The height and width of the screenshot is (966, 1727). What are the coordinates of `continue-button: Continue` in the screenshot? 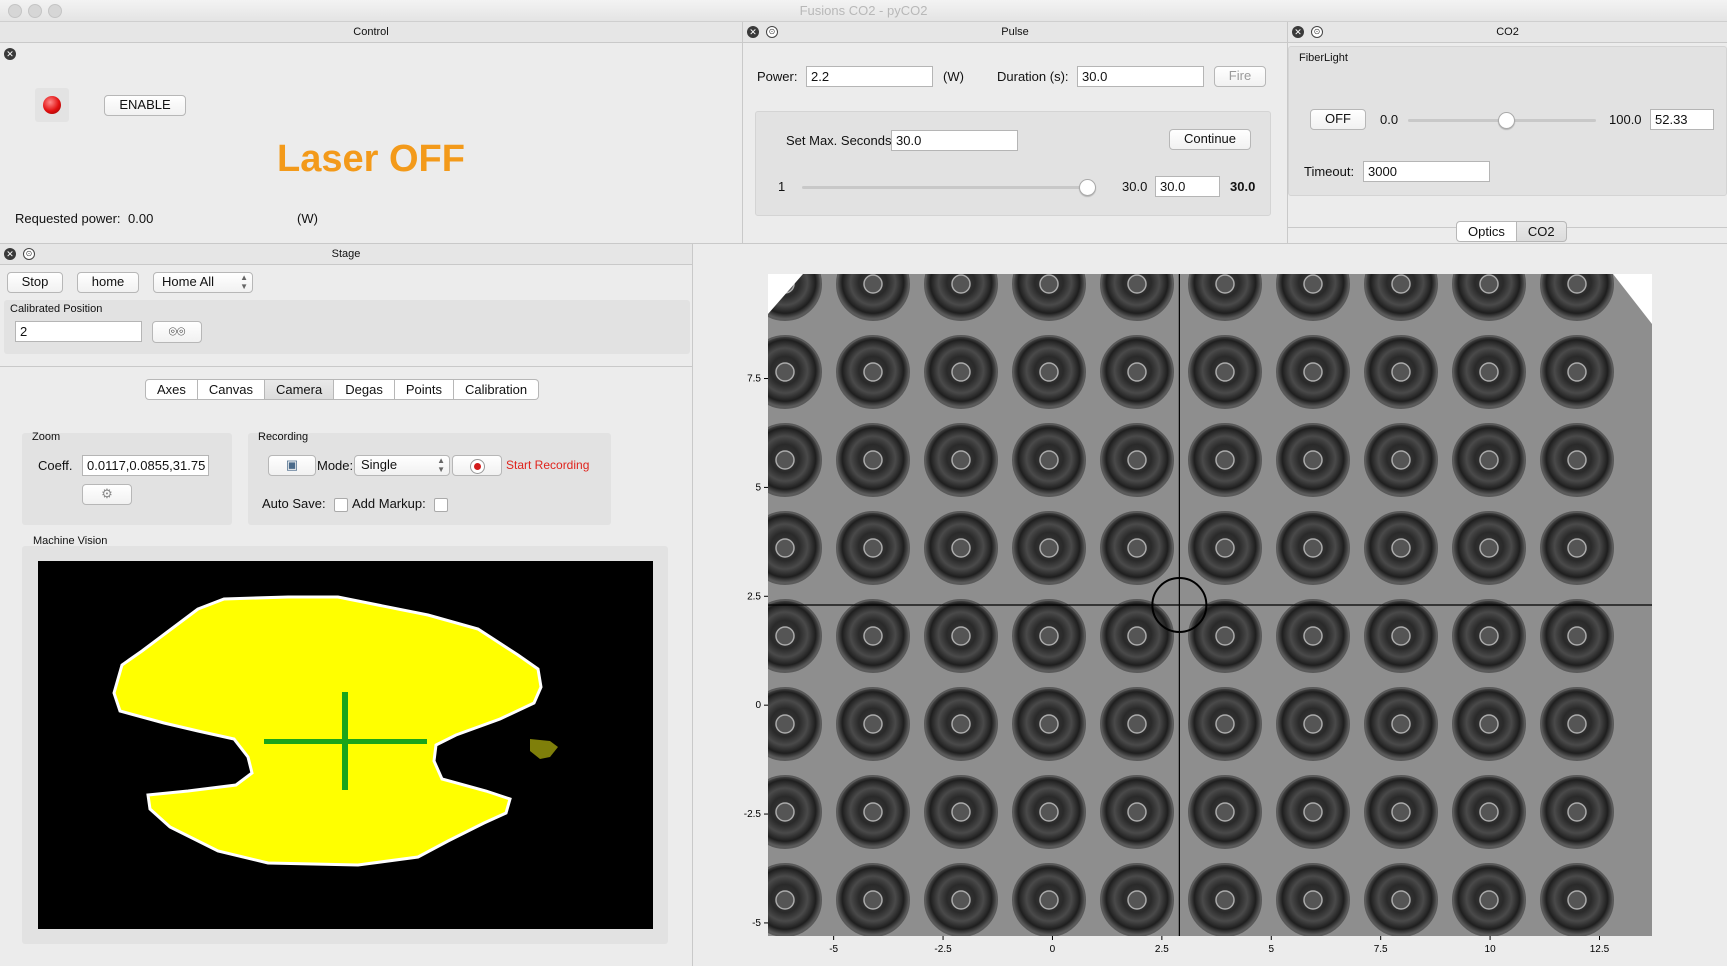 It's located at (1210, 139).